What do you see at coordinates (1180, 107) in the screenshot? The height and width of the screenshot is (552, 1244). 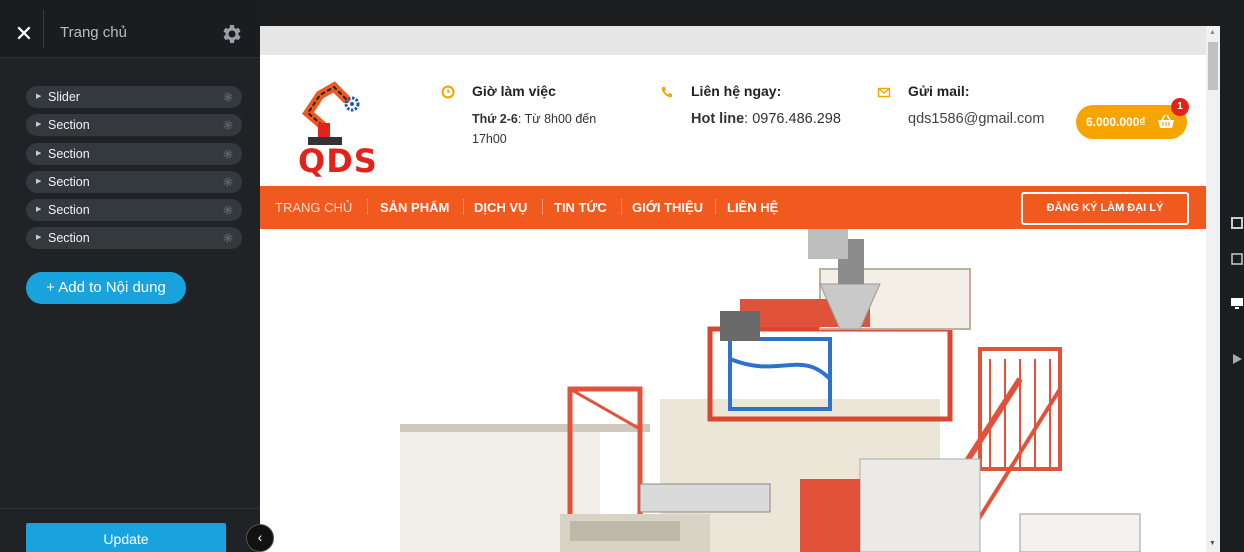 I see `cart-count-badge: 1` at bounding box center [1180, 107].